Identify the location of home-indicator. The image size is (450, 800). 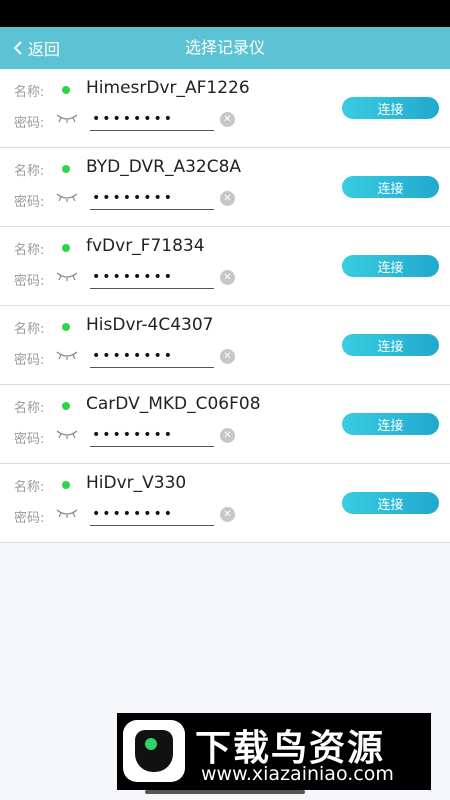
(225, 792).